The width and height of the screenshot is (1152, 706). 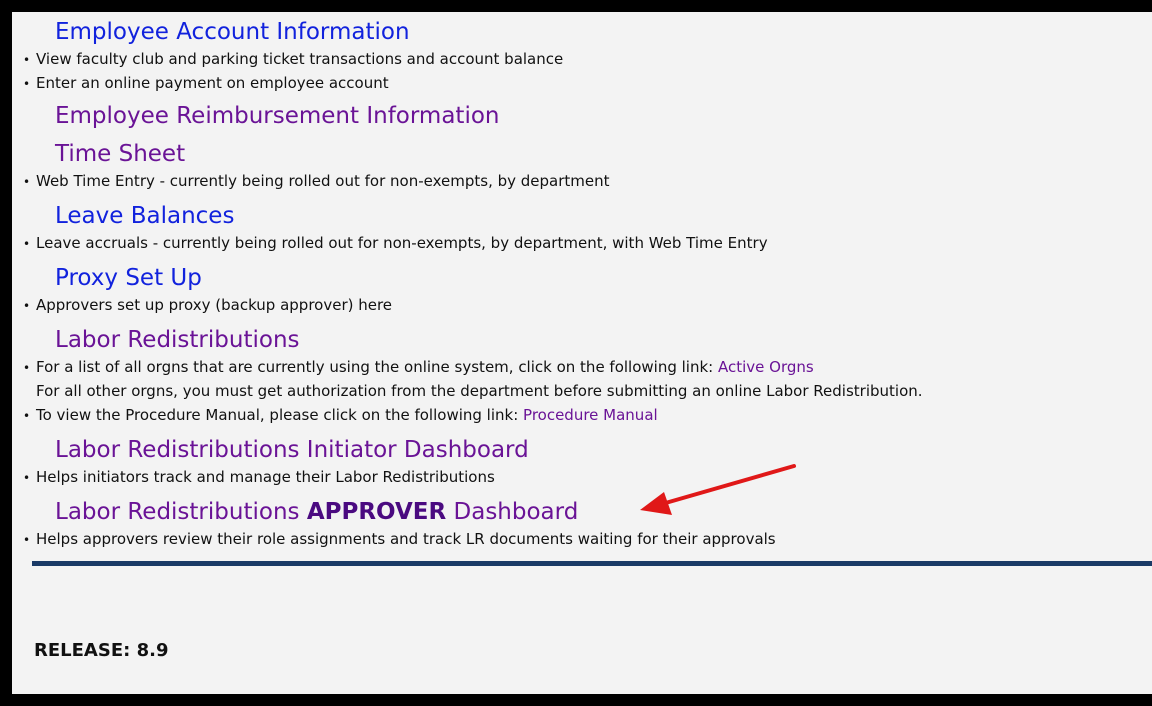 I want to click on approver-dashboard-title-suffix: Dashboard, so click(x=512, y=512).